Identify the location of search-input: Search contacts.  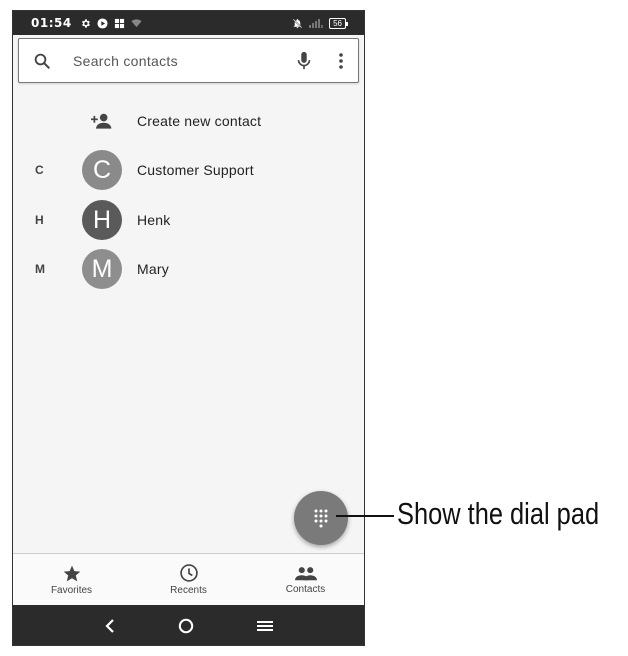
(184, 61).